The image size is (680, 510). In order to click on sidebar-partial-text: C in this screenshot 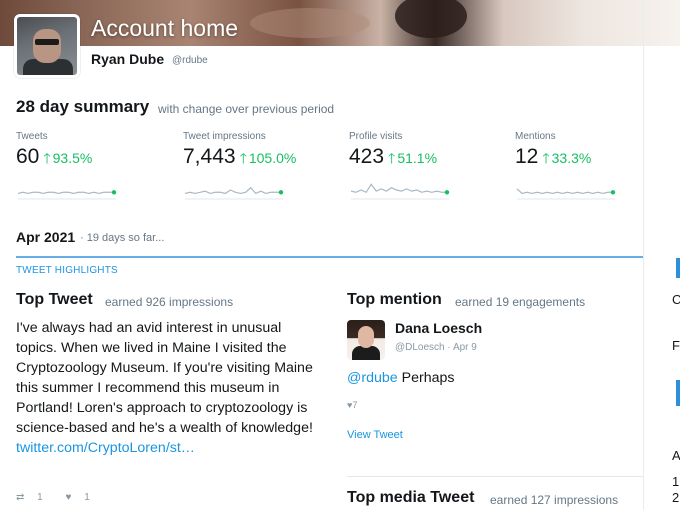, I will do `click(676, 299)`.